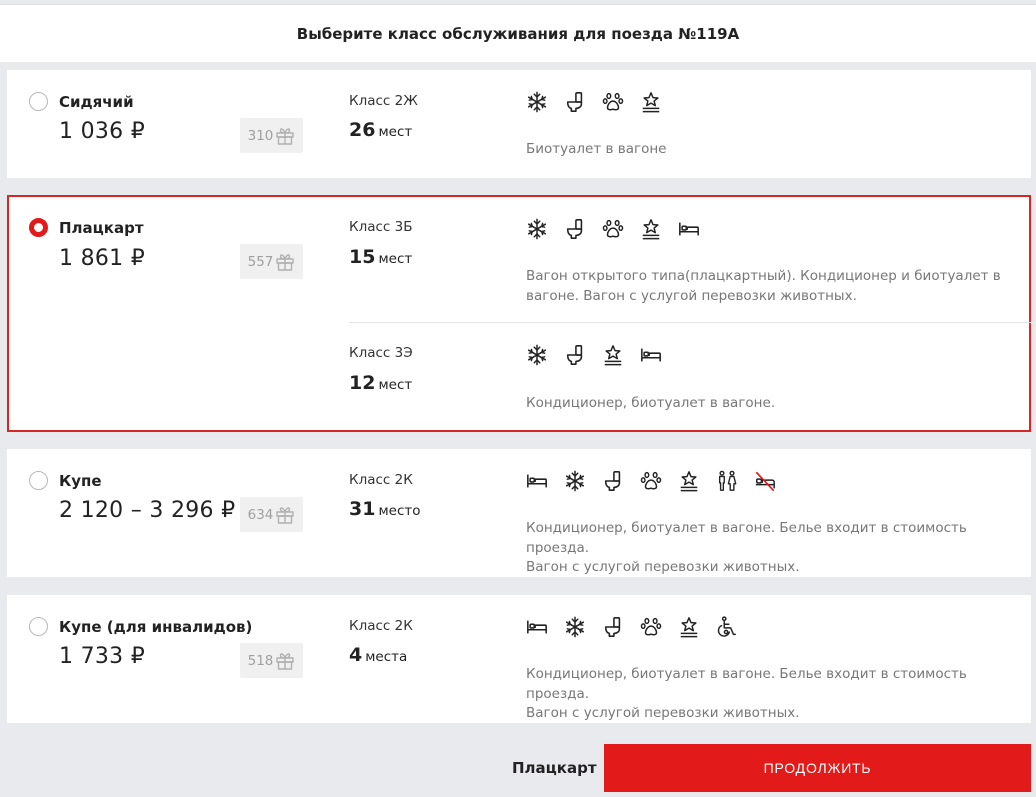 This screenshot has width=1036, height=797. Describe the element at coordinates (80, 481) in the screenshot. I see `class-name: Купе` at that location.